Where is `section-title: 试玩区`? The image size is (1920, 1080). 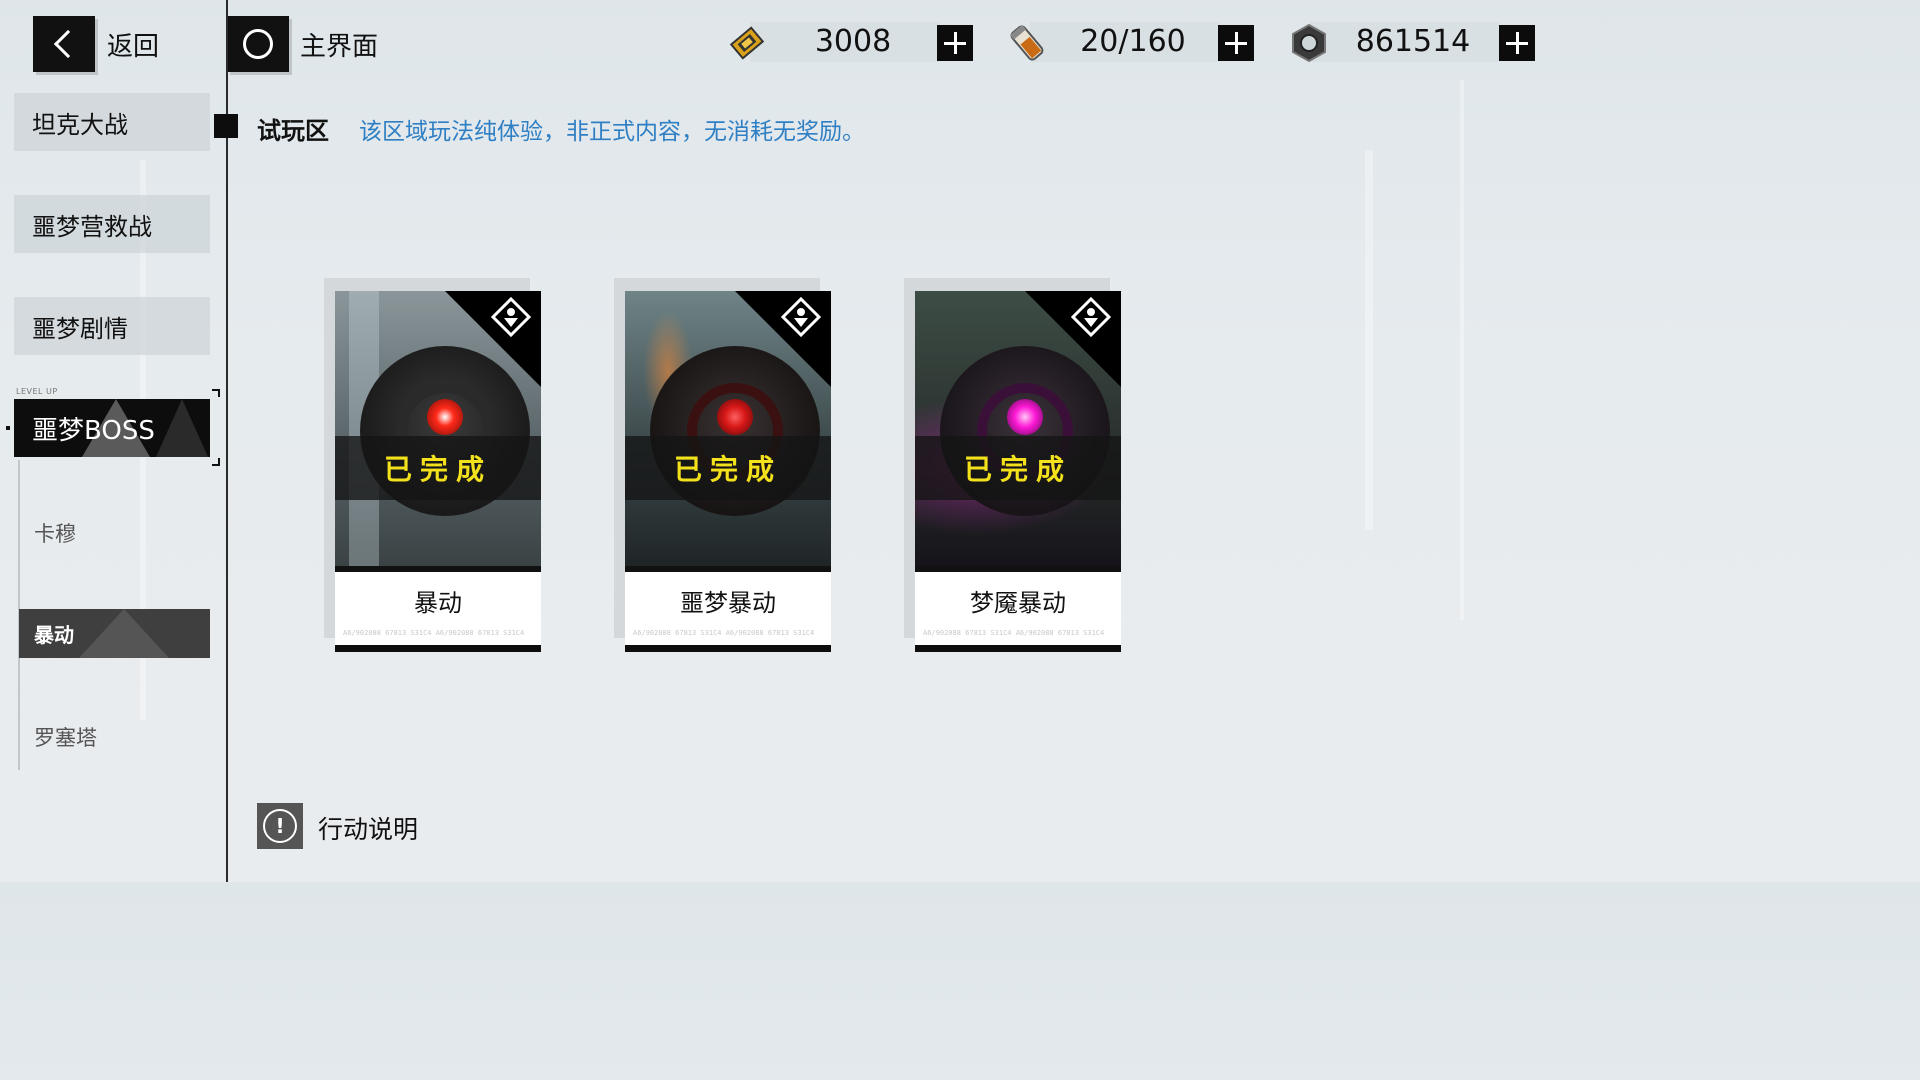 section-title: 试玩区 is located at coordinates (293, 131).